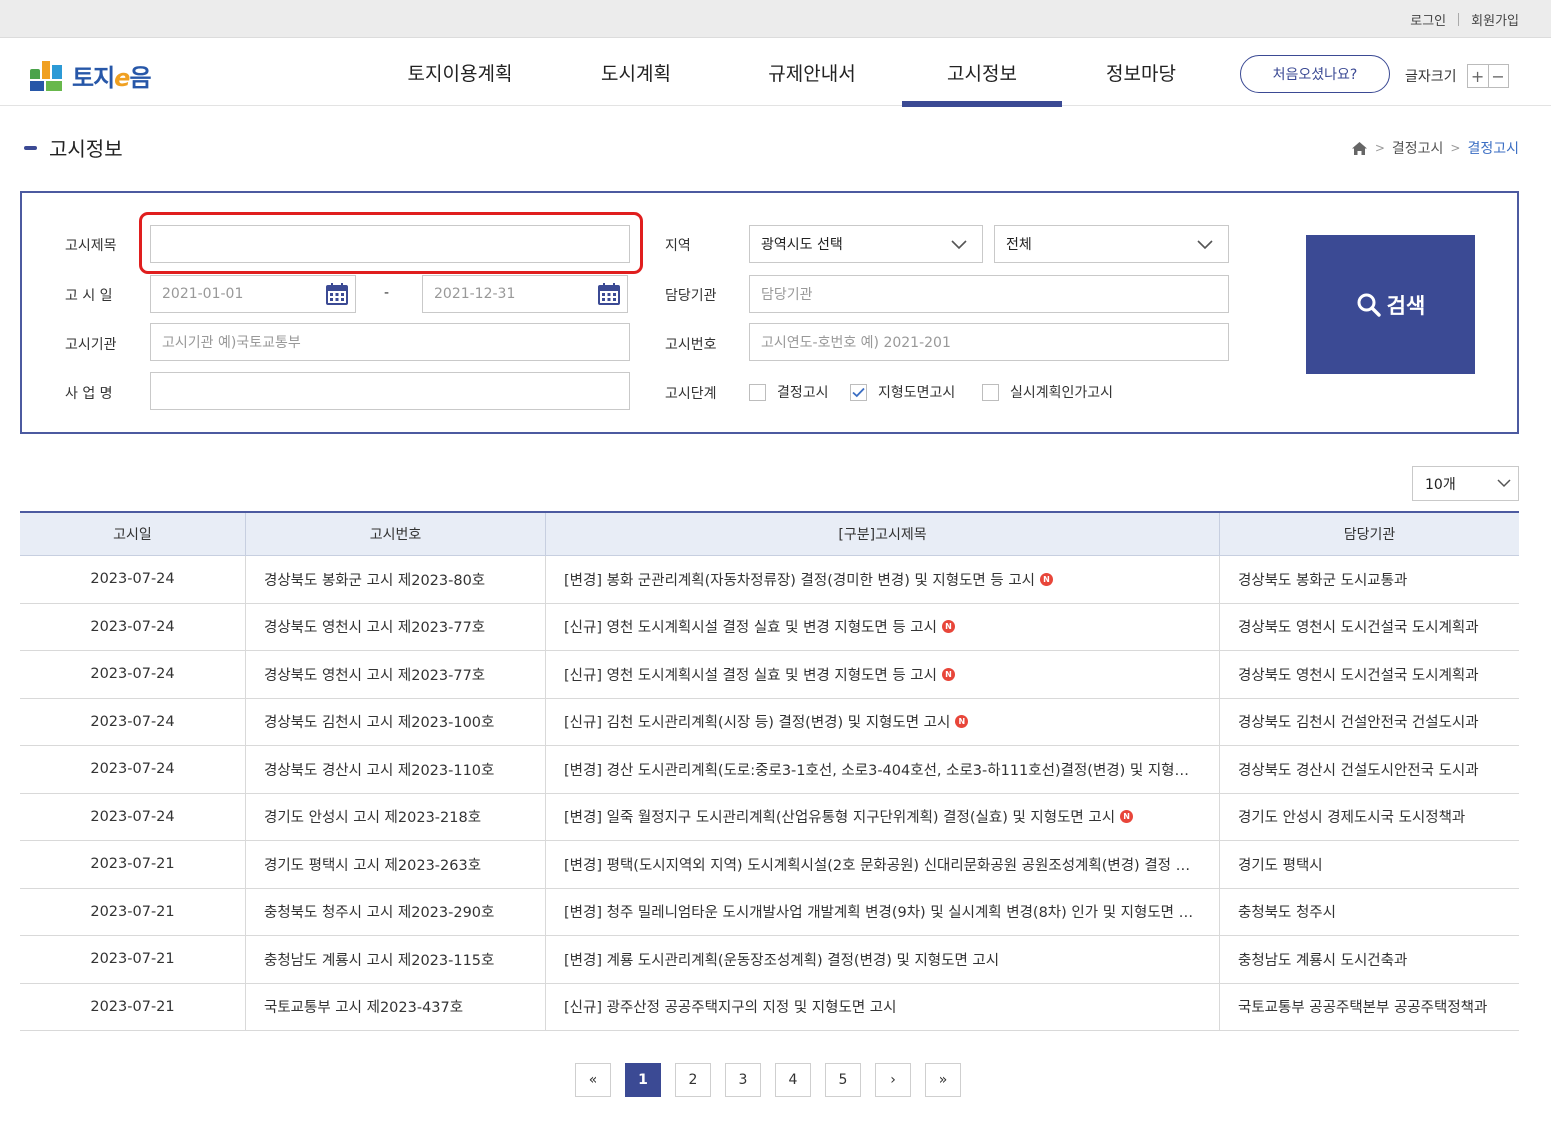 This screenshot has width=1551, height=1125. What do you see at coordinates (525, 294) in the screenshot?
I see `date-to-input: 2021-12-31` at bounding box center [525, 294].